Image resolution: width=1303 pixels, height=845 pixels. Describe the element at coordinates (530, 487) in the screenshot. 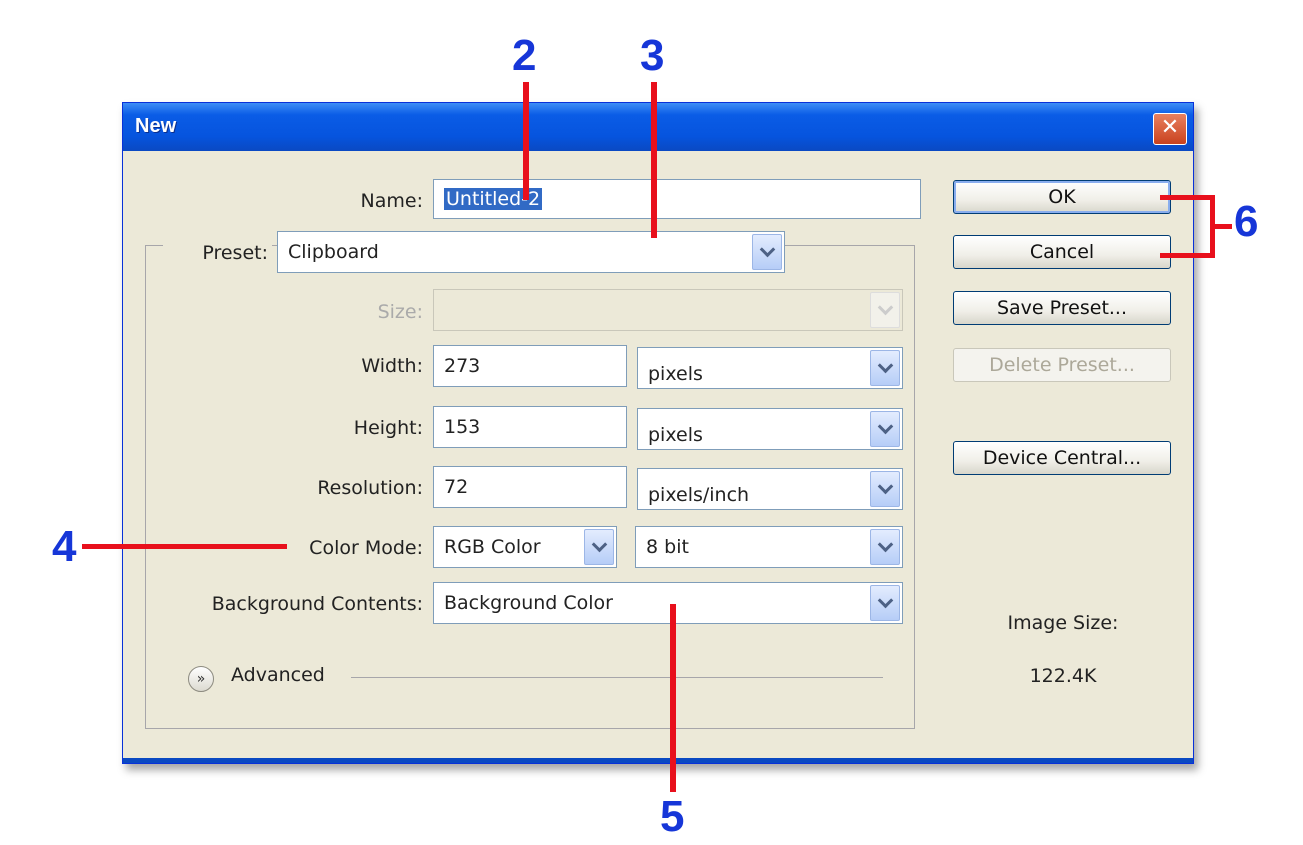

I see `resolution-input: 72` at that location.